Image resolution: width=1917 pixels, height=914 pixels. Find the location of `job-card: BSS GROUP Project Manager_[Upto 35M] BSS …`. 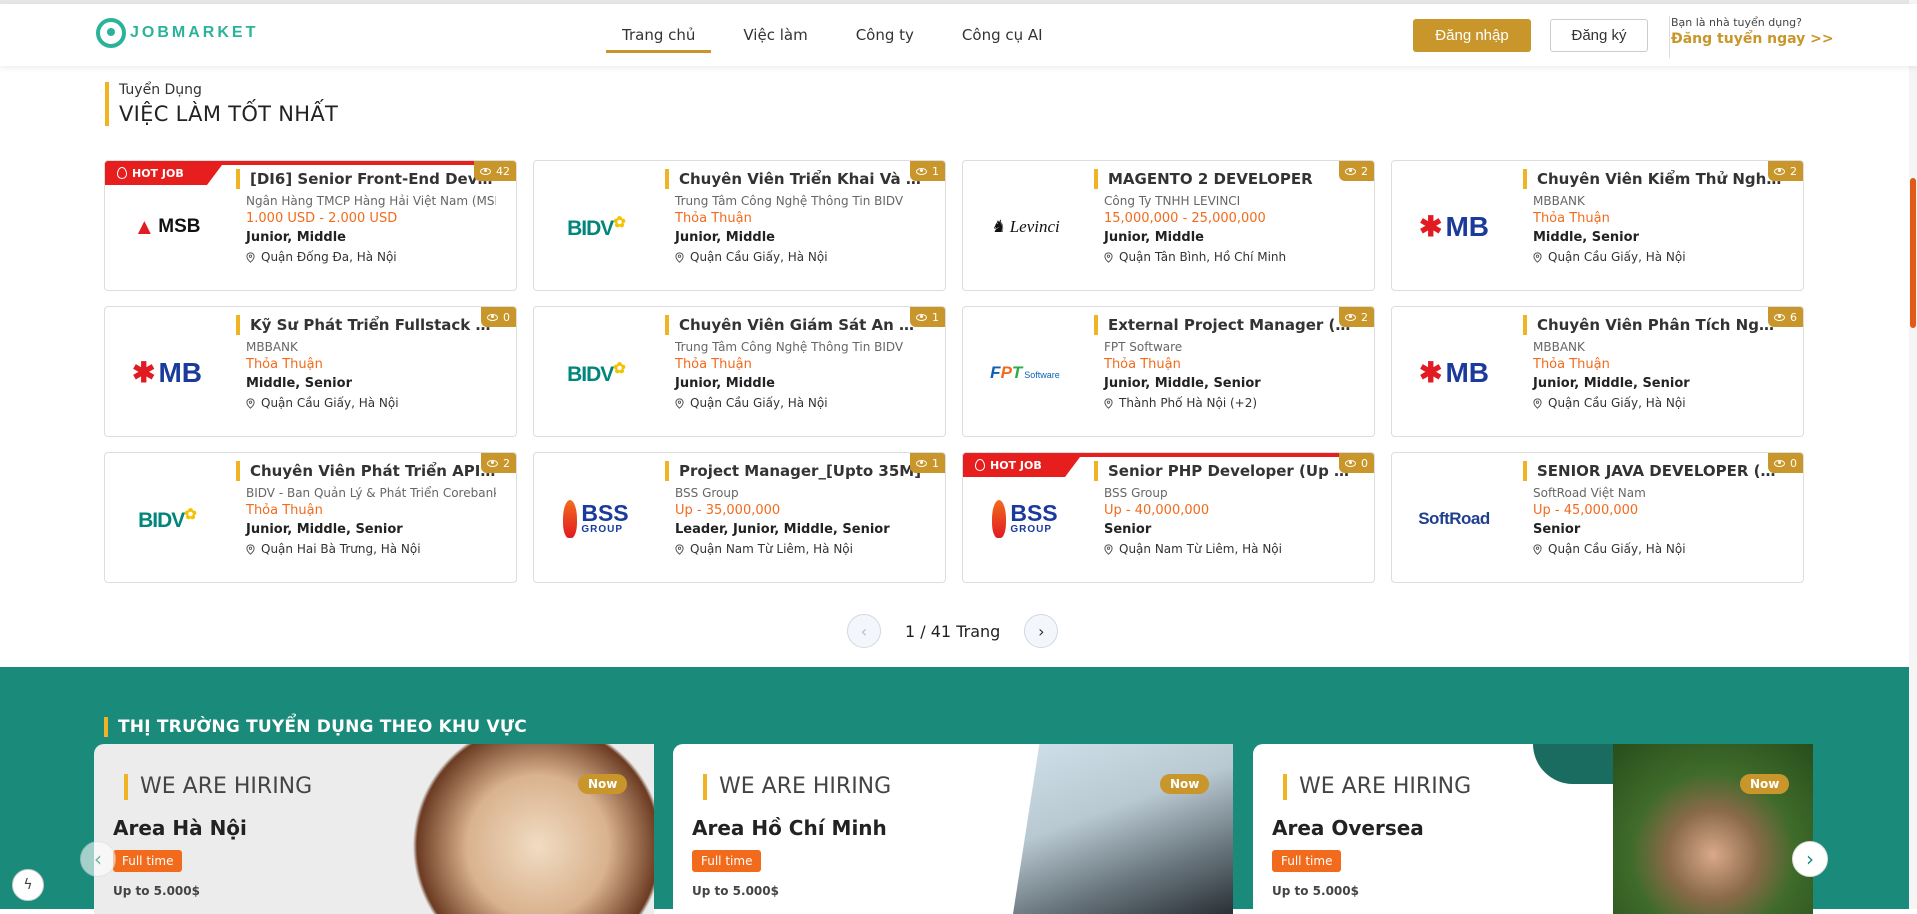

job-card: BSS GROUP Project Manager_[Upto 35M] BSS … is located at coordinates (739, 517).